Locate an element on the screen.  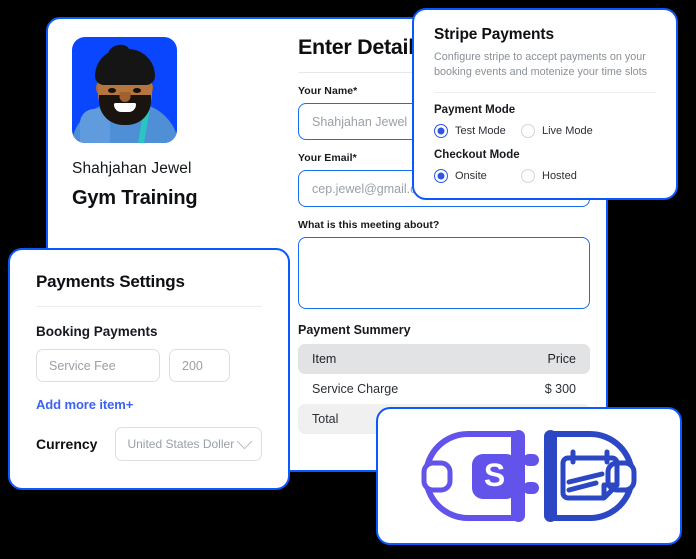
plug-bar is located at coordinates (518, 476).